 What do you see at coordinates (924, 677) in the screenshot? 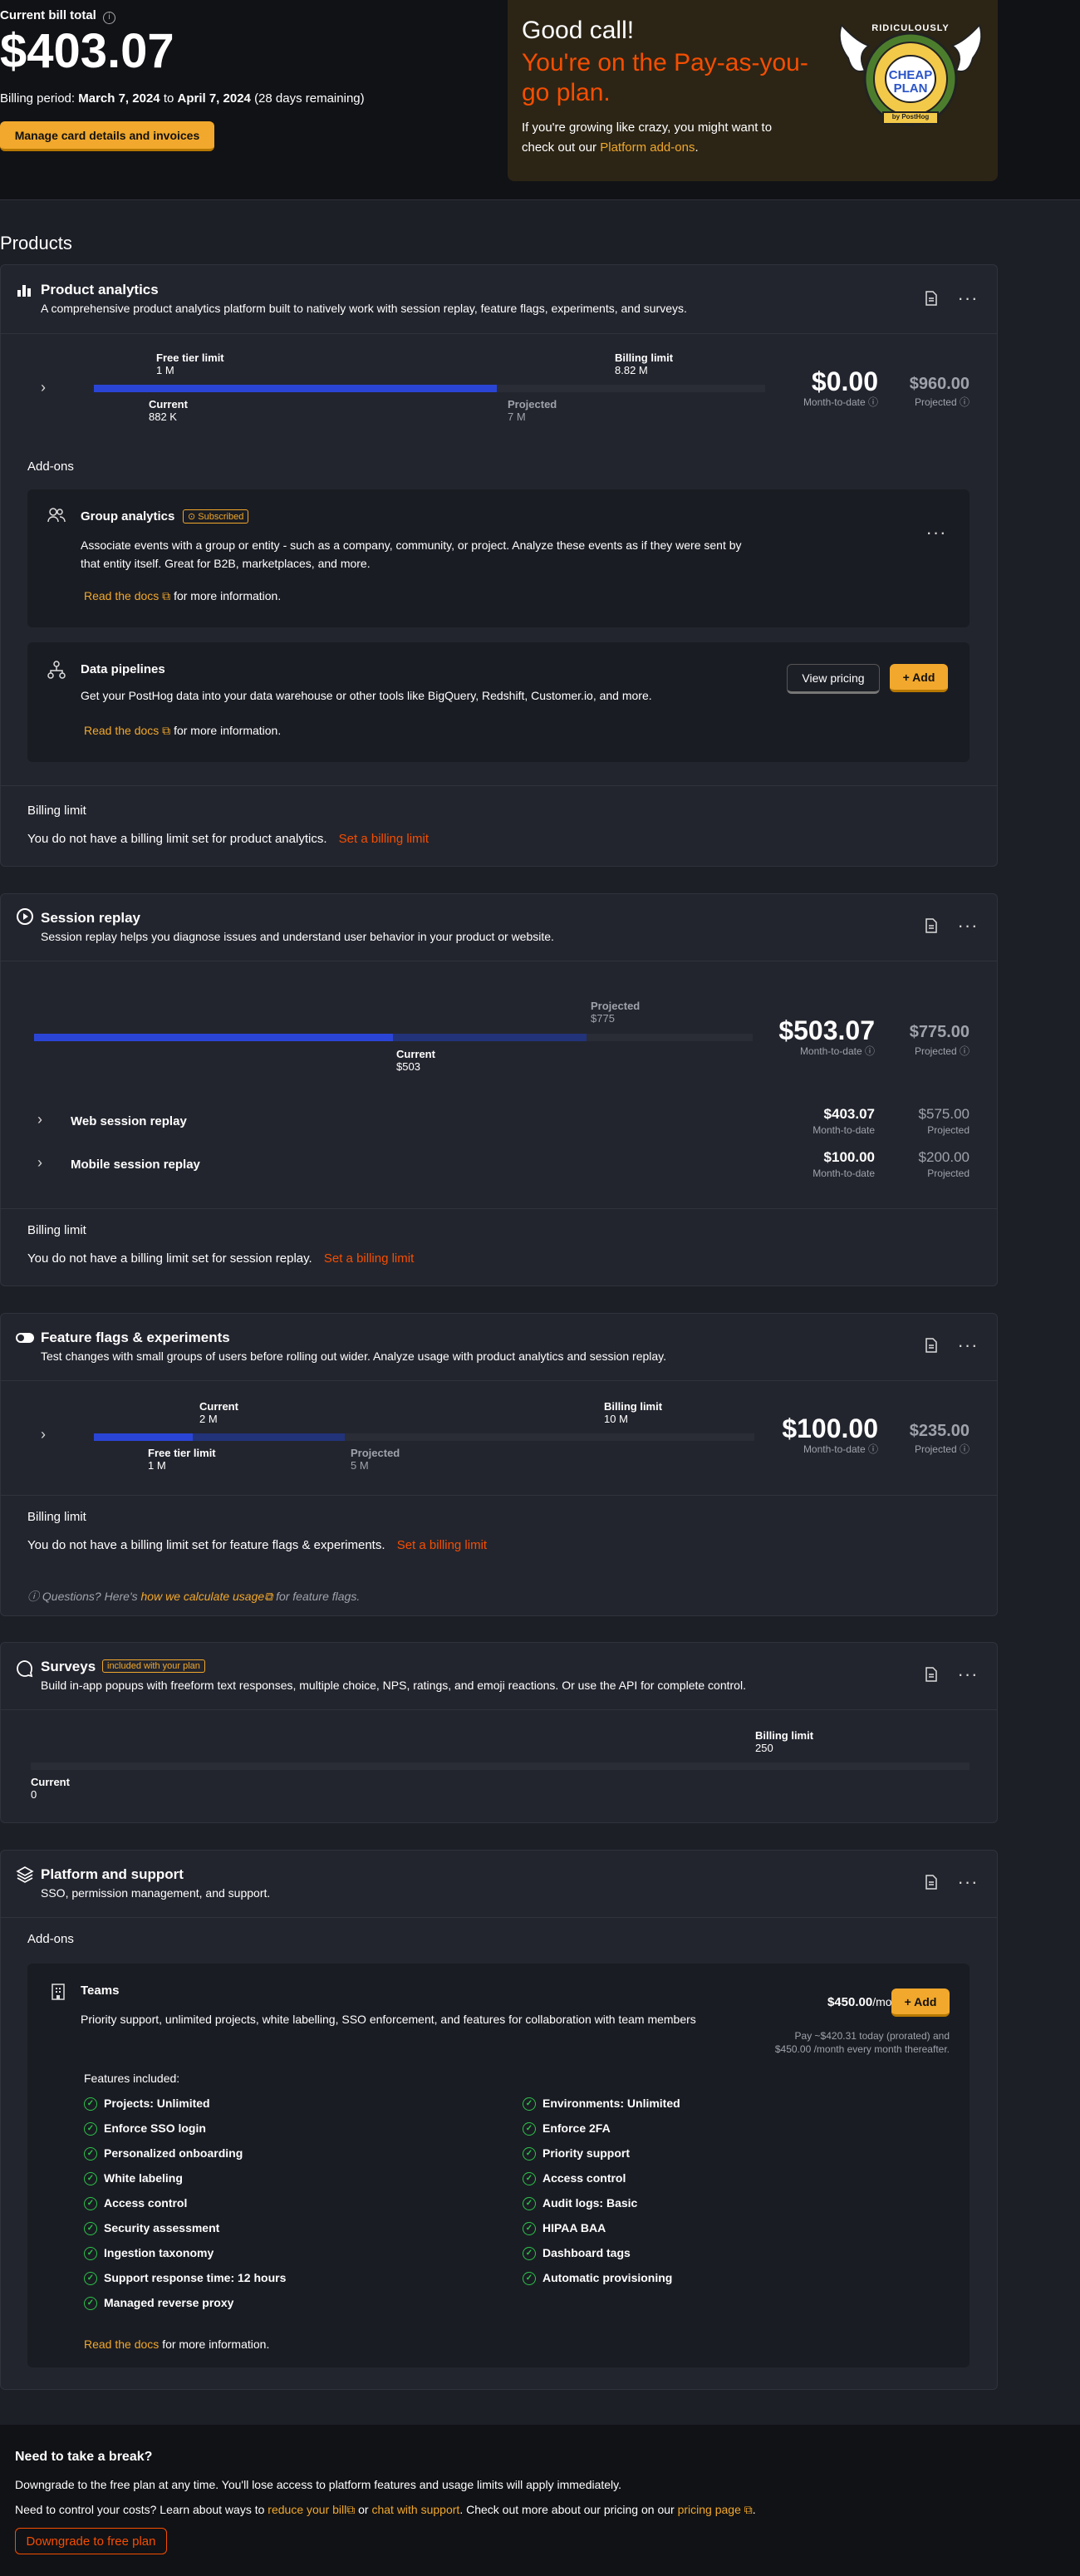
I see `add-label: Add` at bounding box center [924, 677].